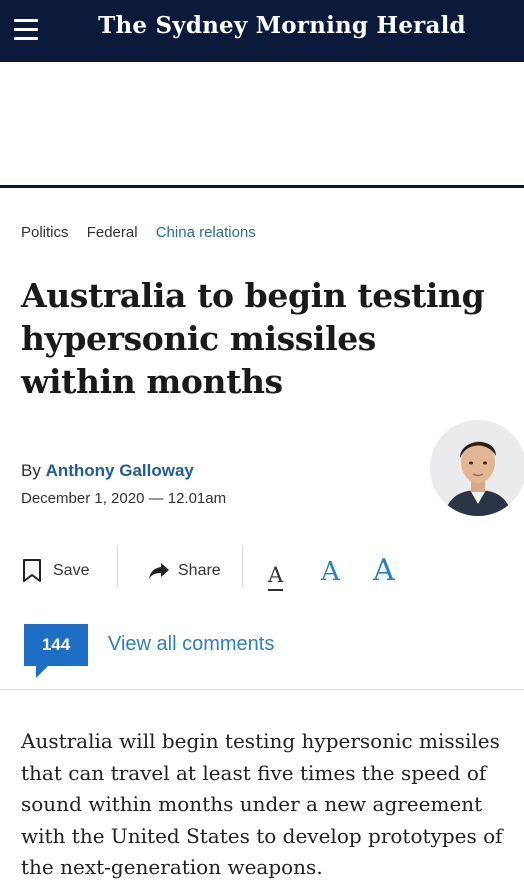  I want to click on masthead-bar: The Sydney Morning Herald, so click(262, 31).